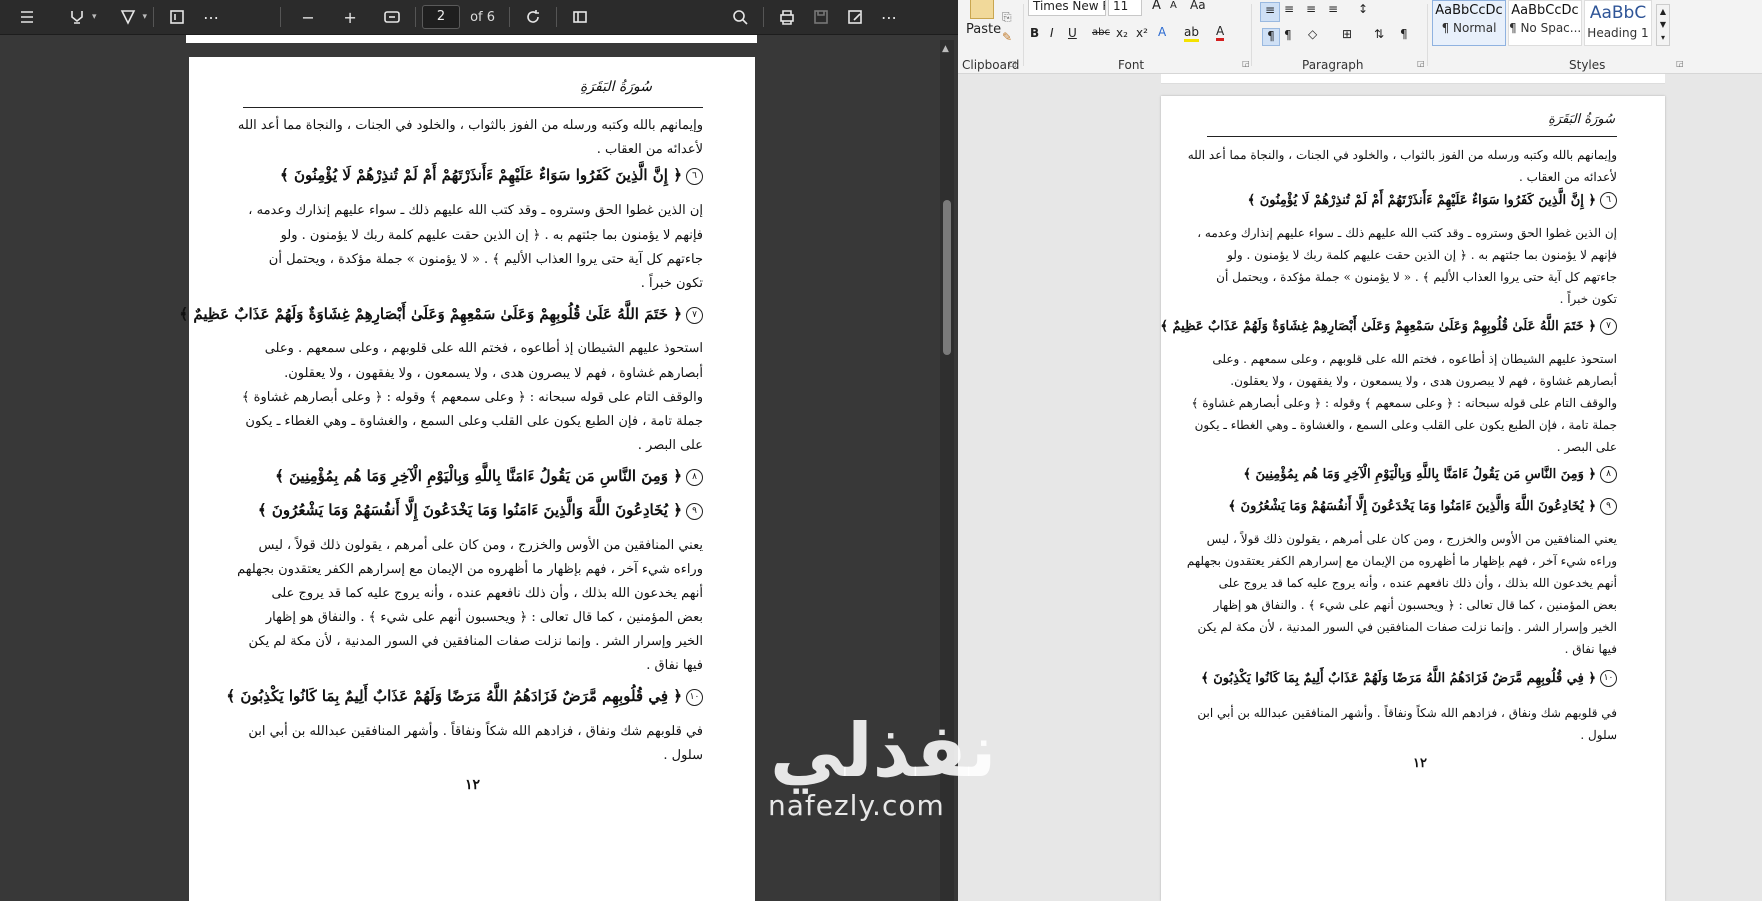 The width and height of the screenshot is (1762, 901). I want to click on shading-icon: ◇, so click(1312, 34).